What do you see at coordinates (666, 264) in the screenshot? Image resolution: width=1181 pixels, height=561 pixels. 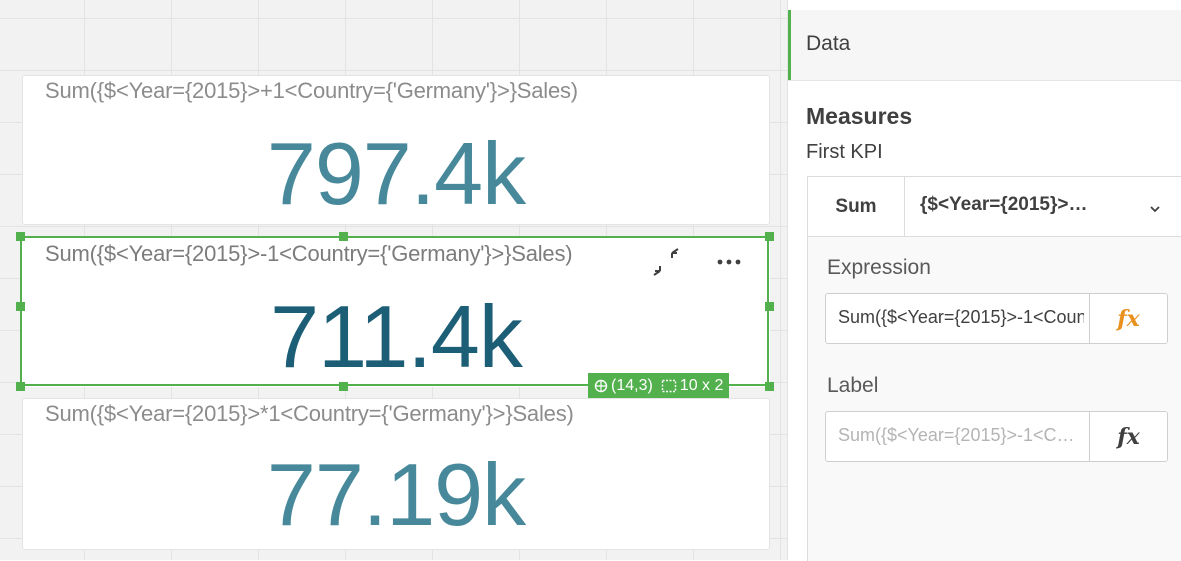 I see `restore-icon` at bounding box center [666, 264].